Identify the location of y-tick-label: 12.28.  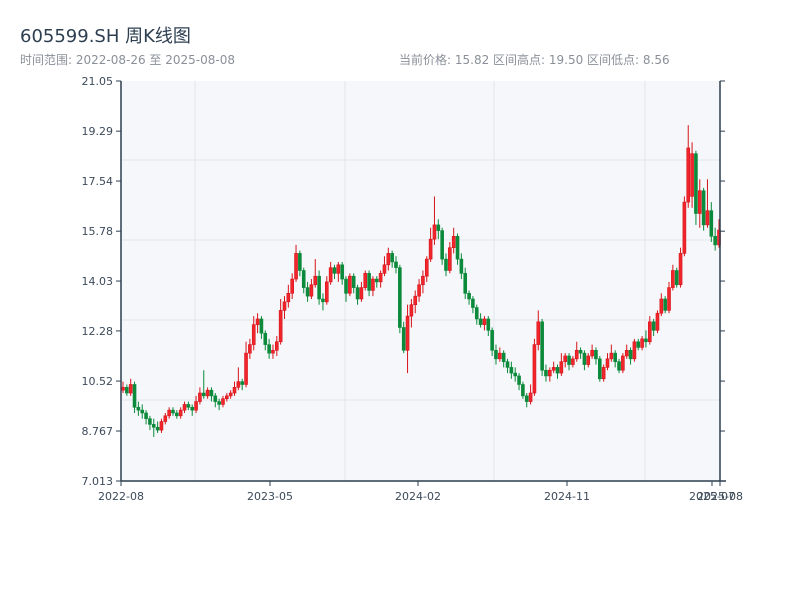
(98, 331).